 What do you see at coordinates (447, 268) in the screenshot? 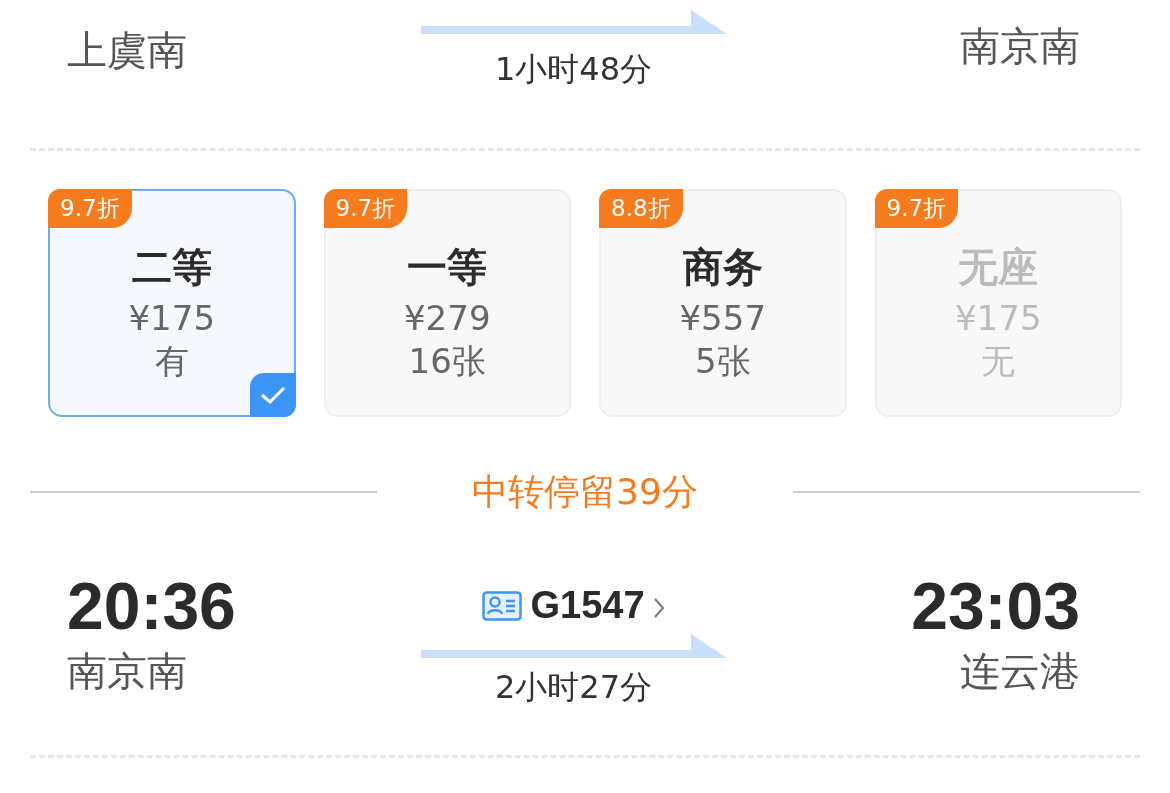
I see `seat-class: 一等` at bounding box center [447, 268].